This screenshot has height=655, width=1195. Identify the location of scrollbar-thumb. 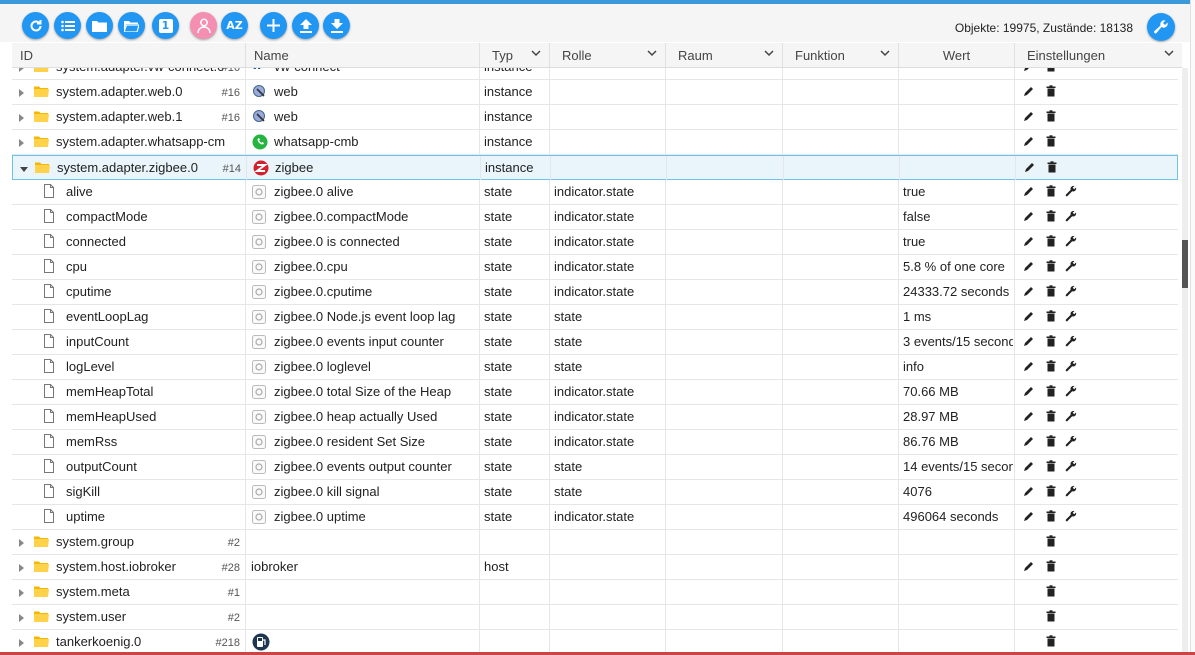
(1185, 264).